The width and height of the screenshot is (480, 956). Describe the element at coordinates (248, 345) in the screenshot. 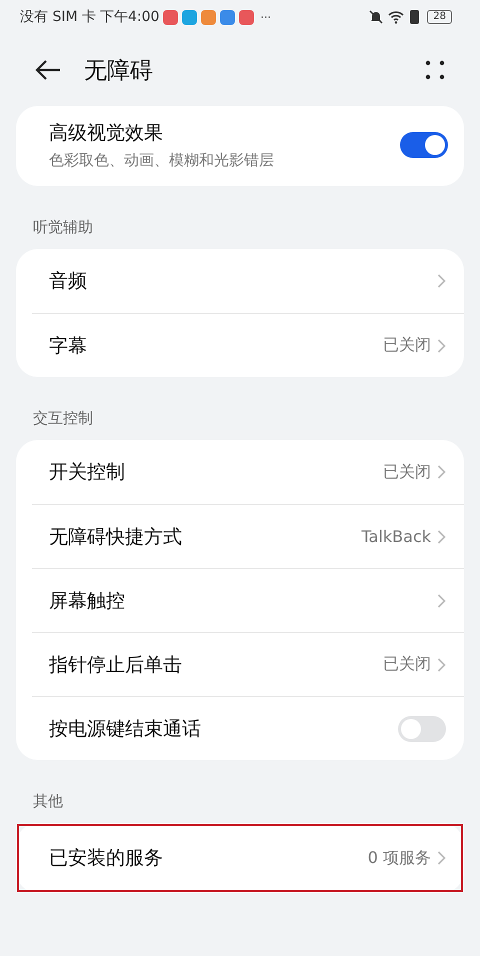

I see `setting-row: 字幕 已关闭` at that location.